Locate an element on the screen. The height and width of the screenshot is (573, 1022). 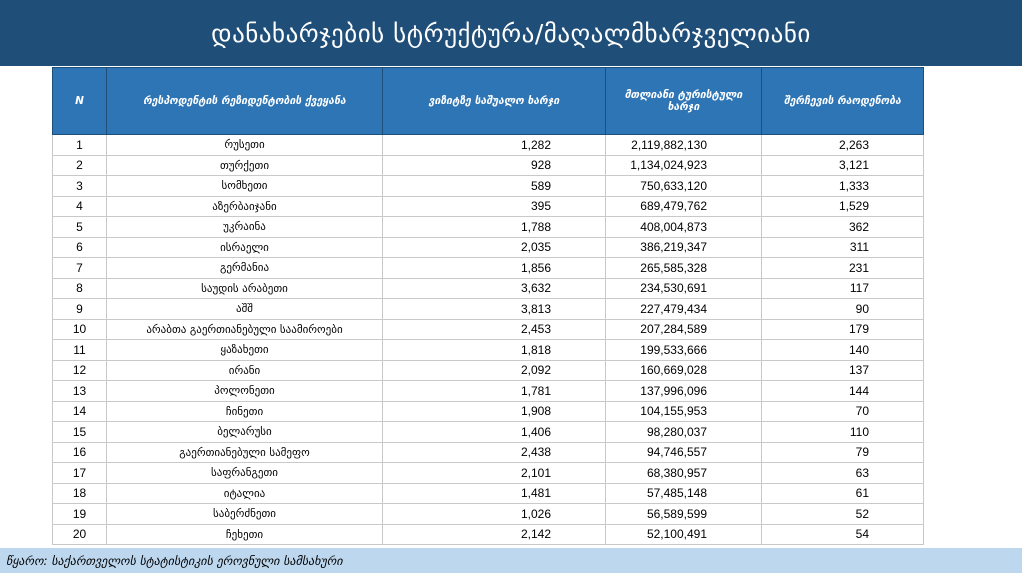
row-number: 10 is located at coordinates (79, 329).